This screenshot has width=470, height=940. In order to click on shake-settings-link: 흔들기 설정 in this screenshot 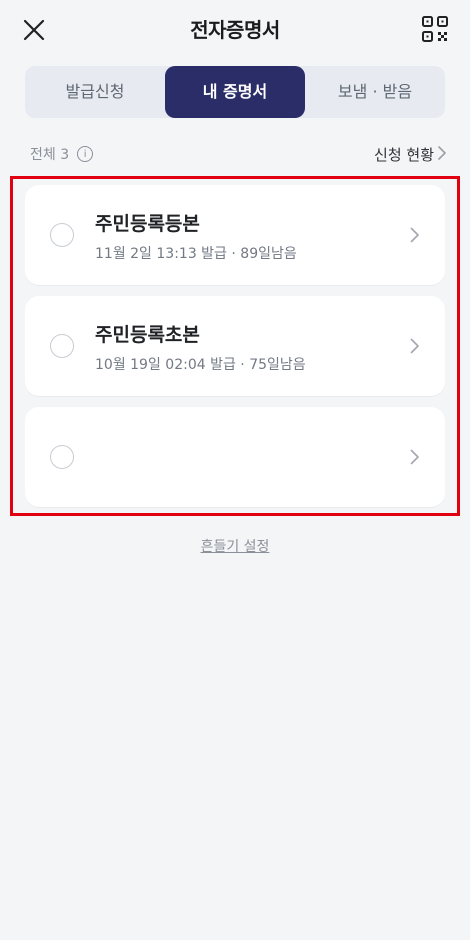, I will do `click(235, 546)`.